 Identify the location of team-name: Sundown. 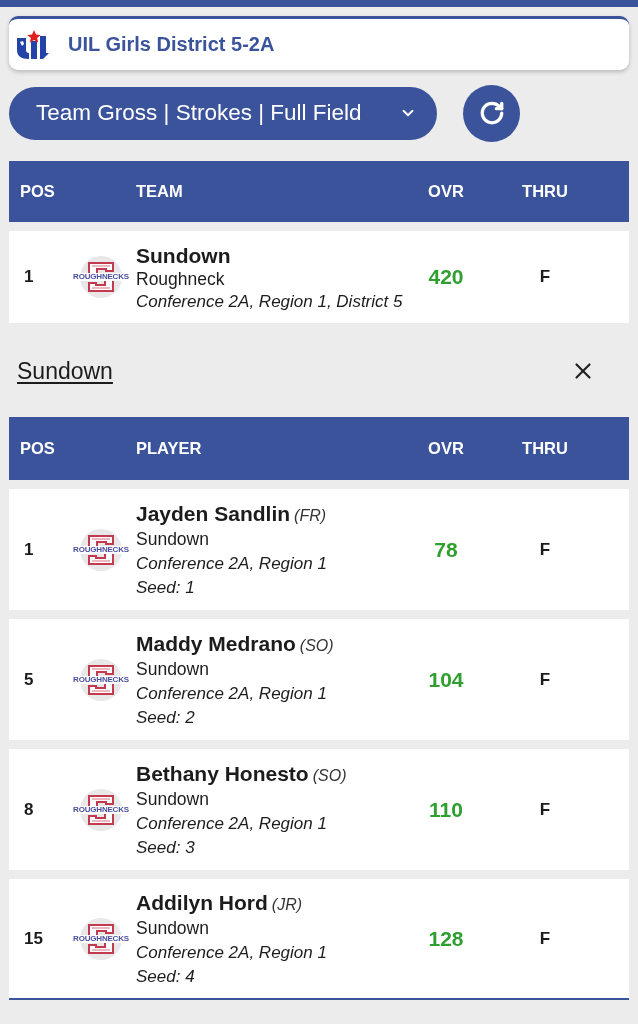
(184, 255).